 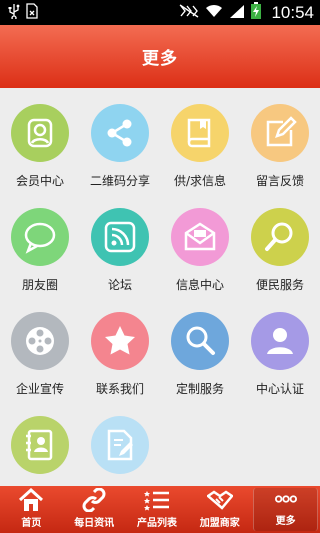 I want to click on person-badge-icon, so click(x=280, y=341).